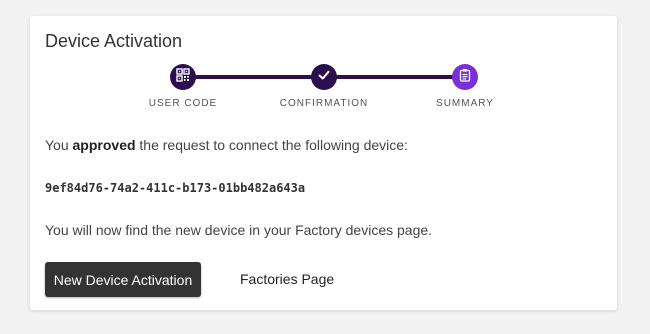 The image size is (650, 334). Describe the element at coordinates (114, 41) in the screenshot. I see `card-title: Device Activation` at that location.